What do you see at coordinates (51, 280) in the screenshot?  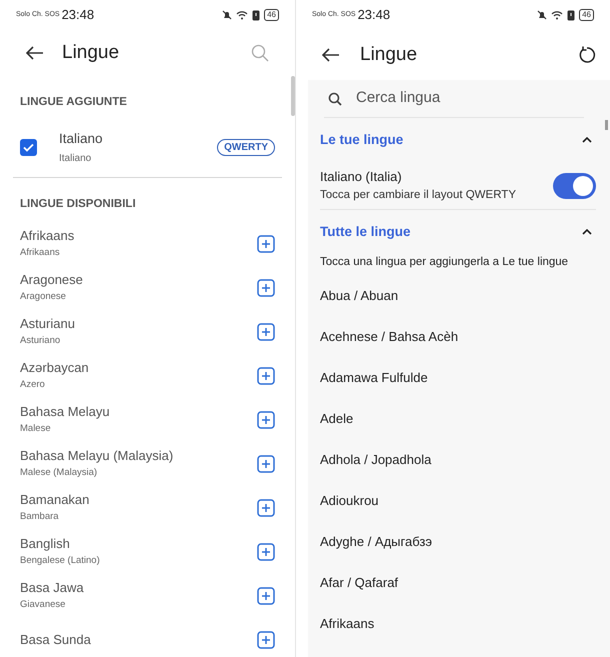 I see `language-name: Aragonese` at bounding box center [51, 280].